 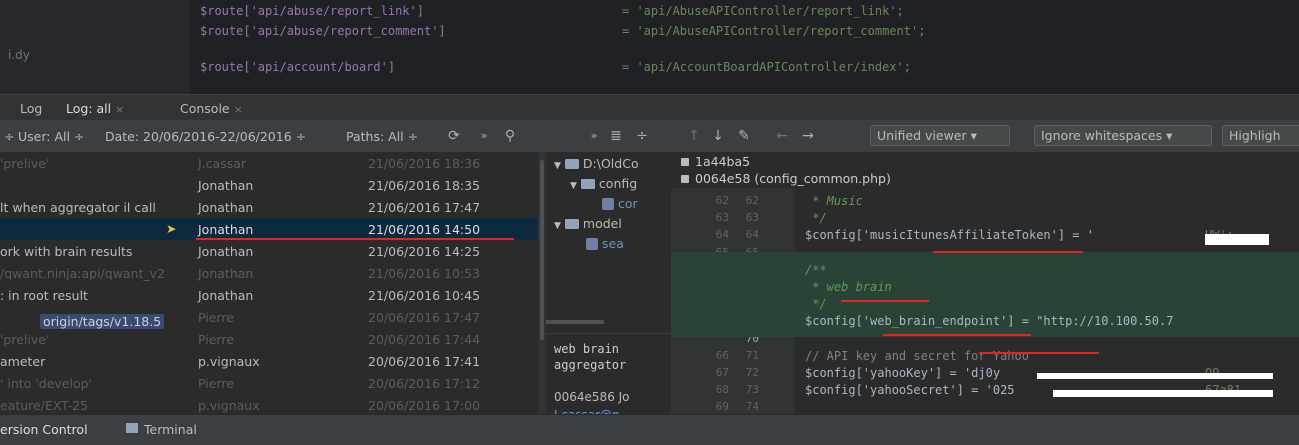 What do you see at coordinates (816, 218) in the screenshot?
I see `diff-line: */` at bounding box center [816, 218].